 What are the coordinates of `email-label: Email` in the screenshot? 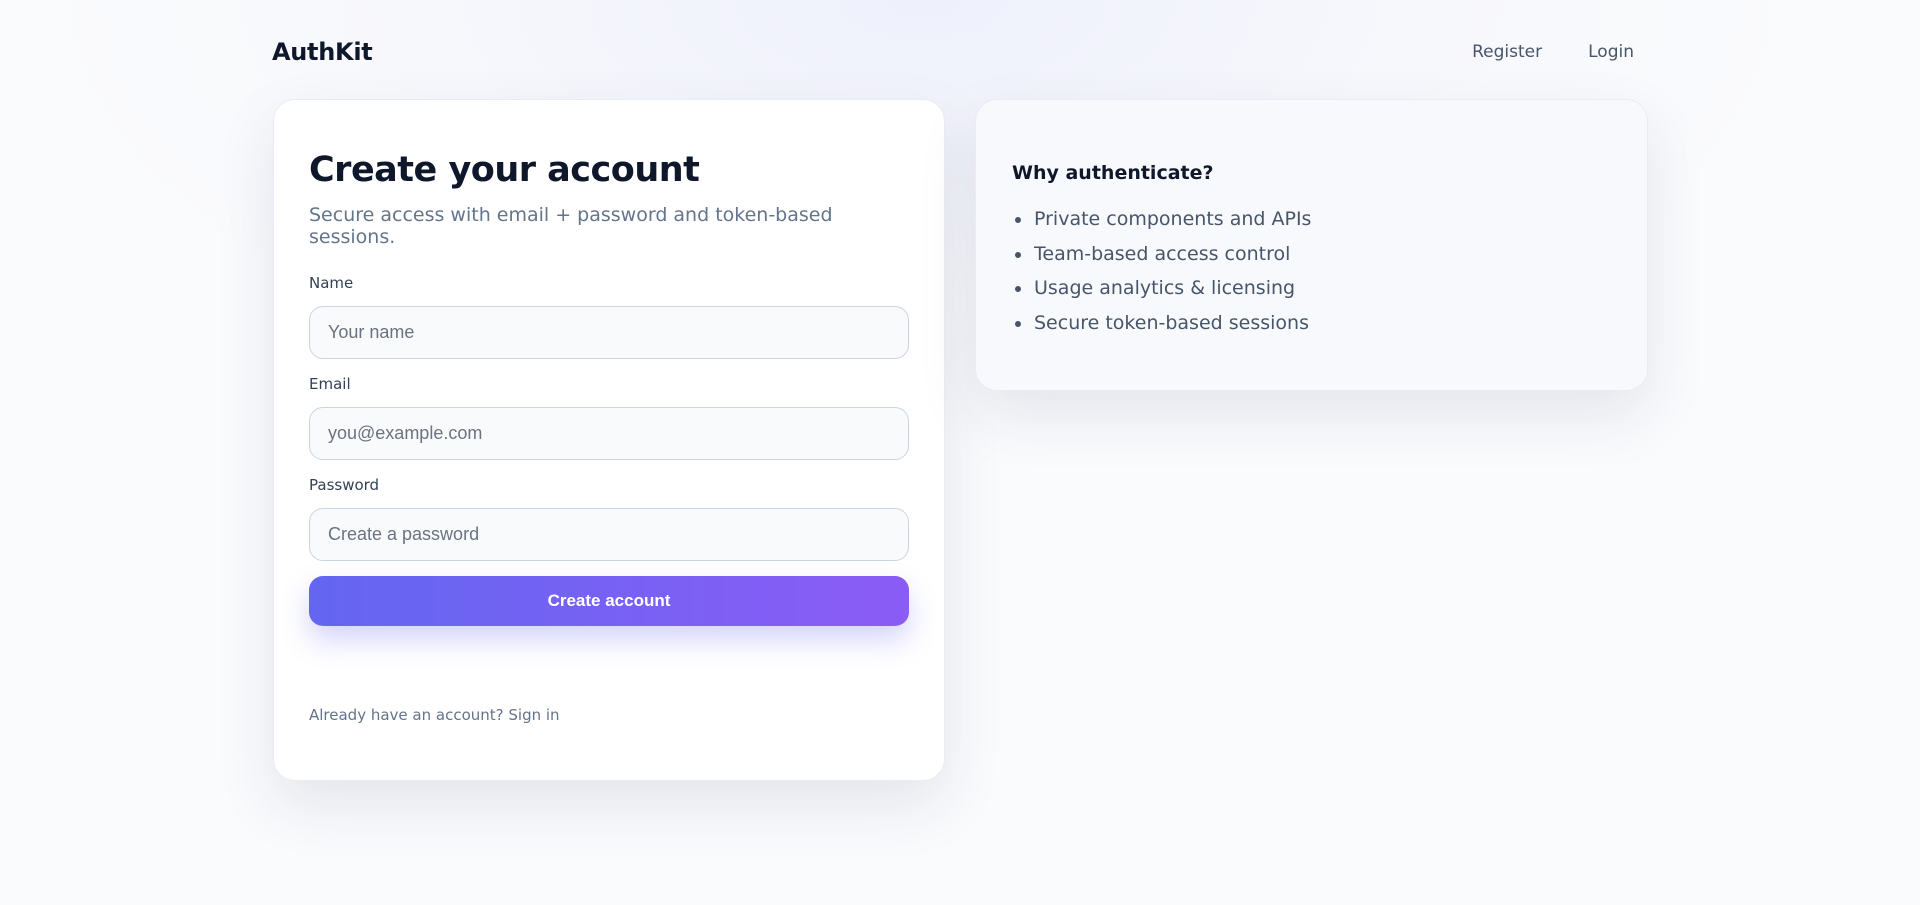 It's located at (330, 384).